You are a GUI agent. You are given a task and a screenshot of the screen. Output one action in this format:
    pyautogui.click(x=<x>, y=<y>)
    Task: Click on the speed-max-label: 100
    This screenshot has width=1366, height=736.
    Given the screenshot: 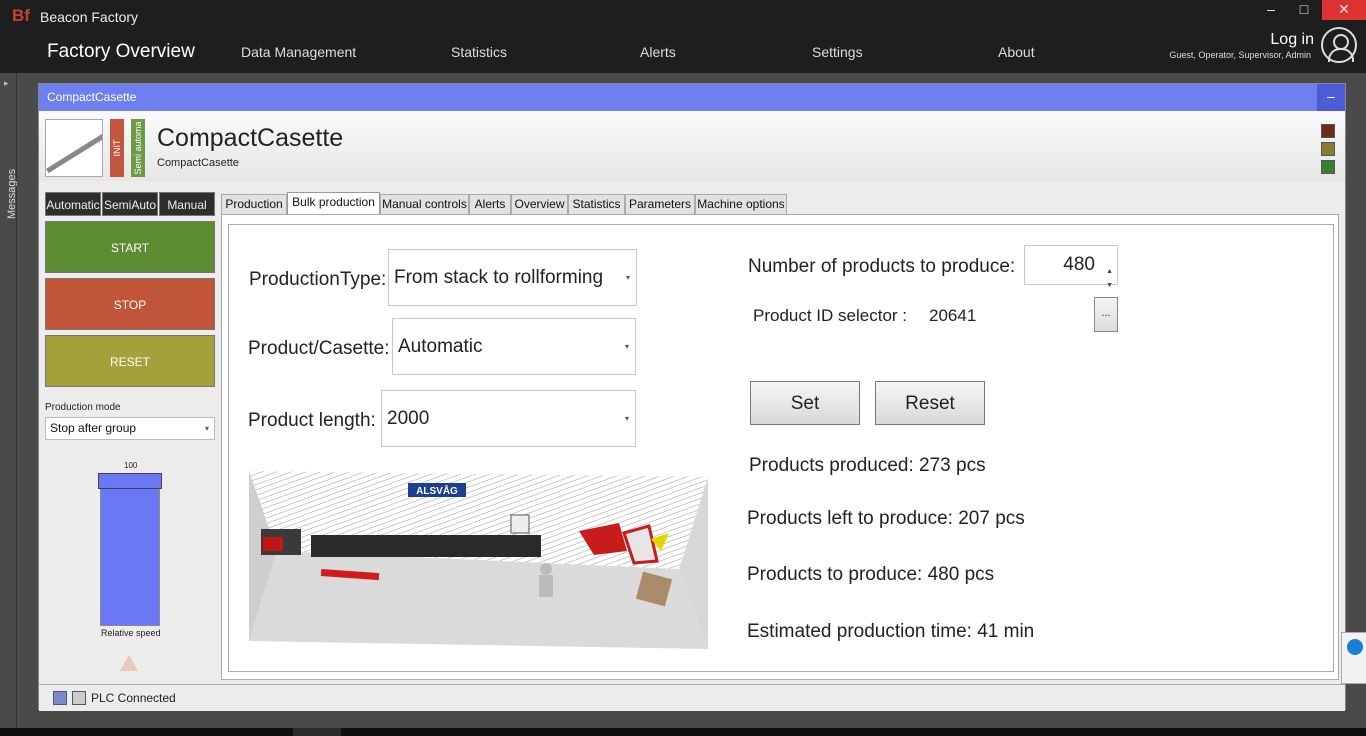 What is the action you would take?
    pyautogui.click(x=131, y=465)
    